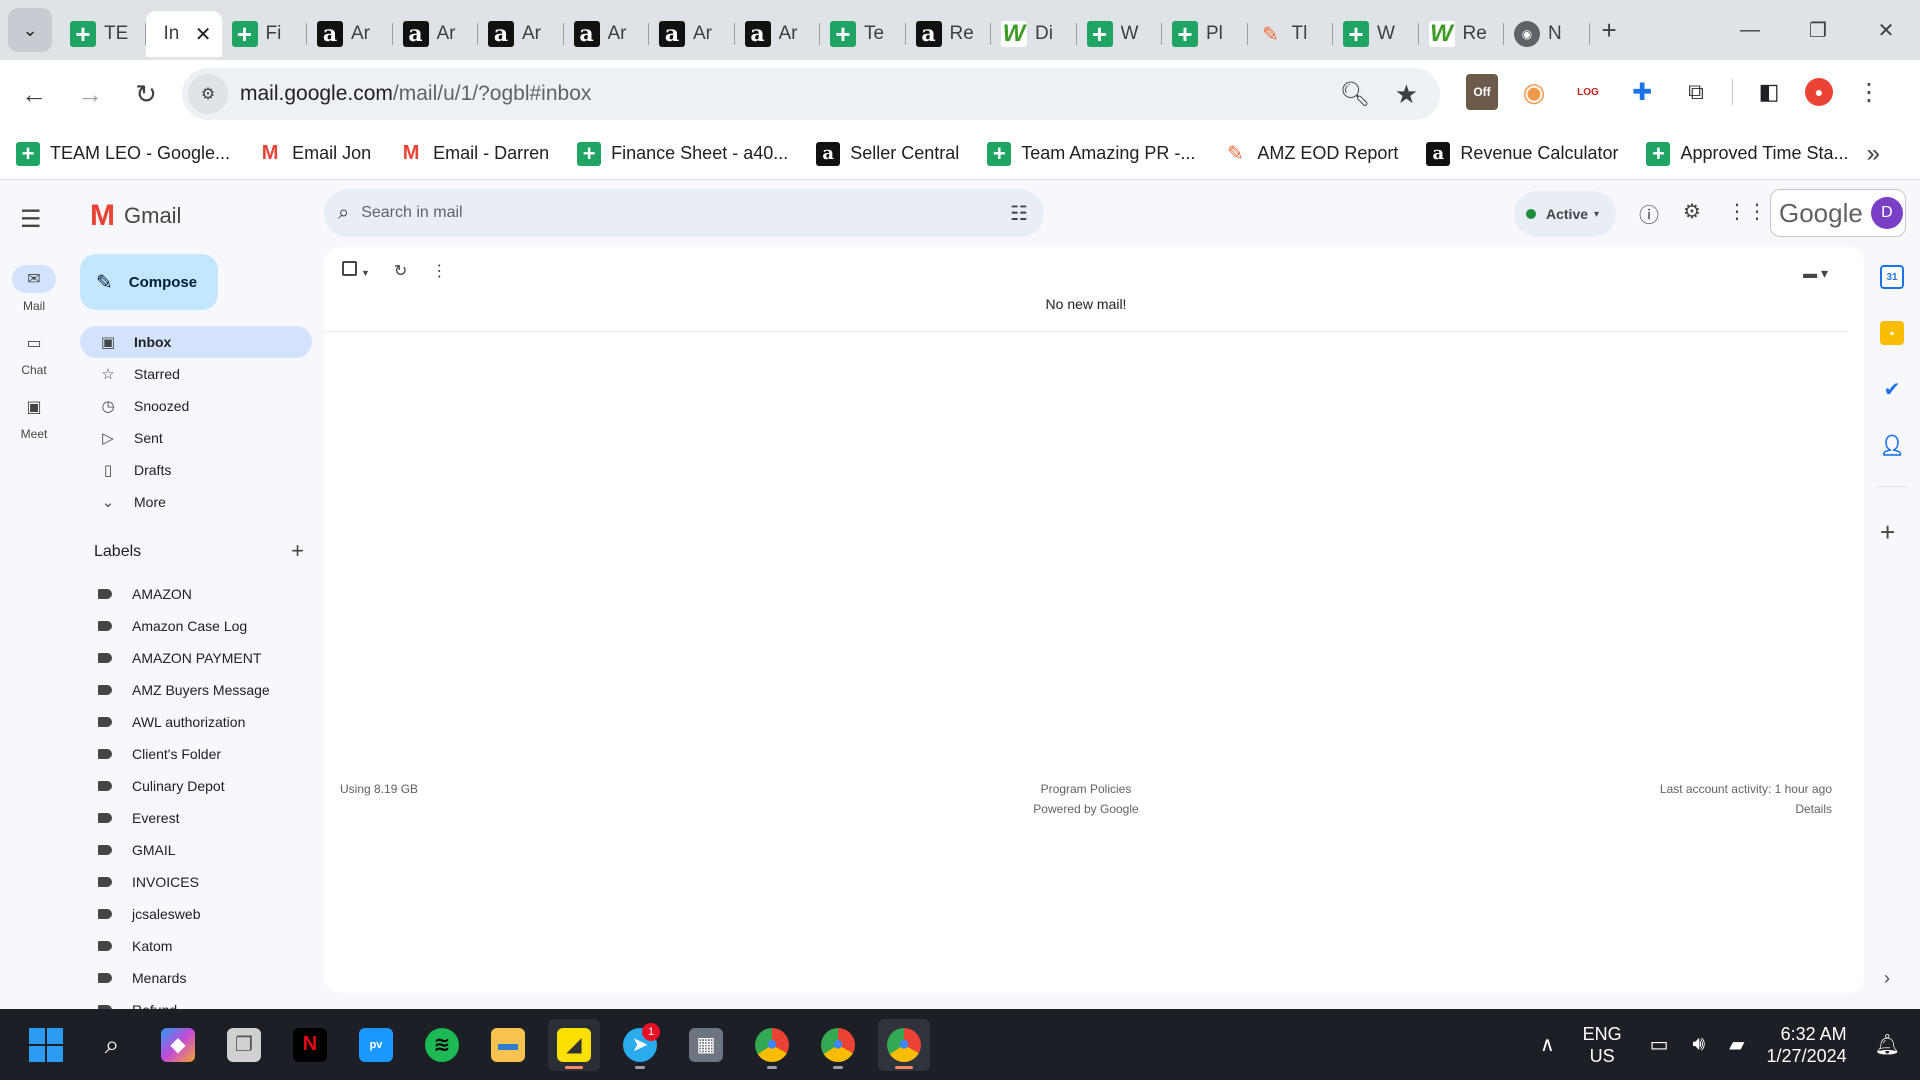 Image resolution: width=1920 pixels, height=1080 pixels. Describe the element at coordinates (1869, 92) in the screenshot. I see `chrome-menu-icon: ⋮` at that location.